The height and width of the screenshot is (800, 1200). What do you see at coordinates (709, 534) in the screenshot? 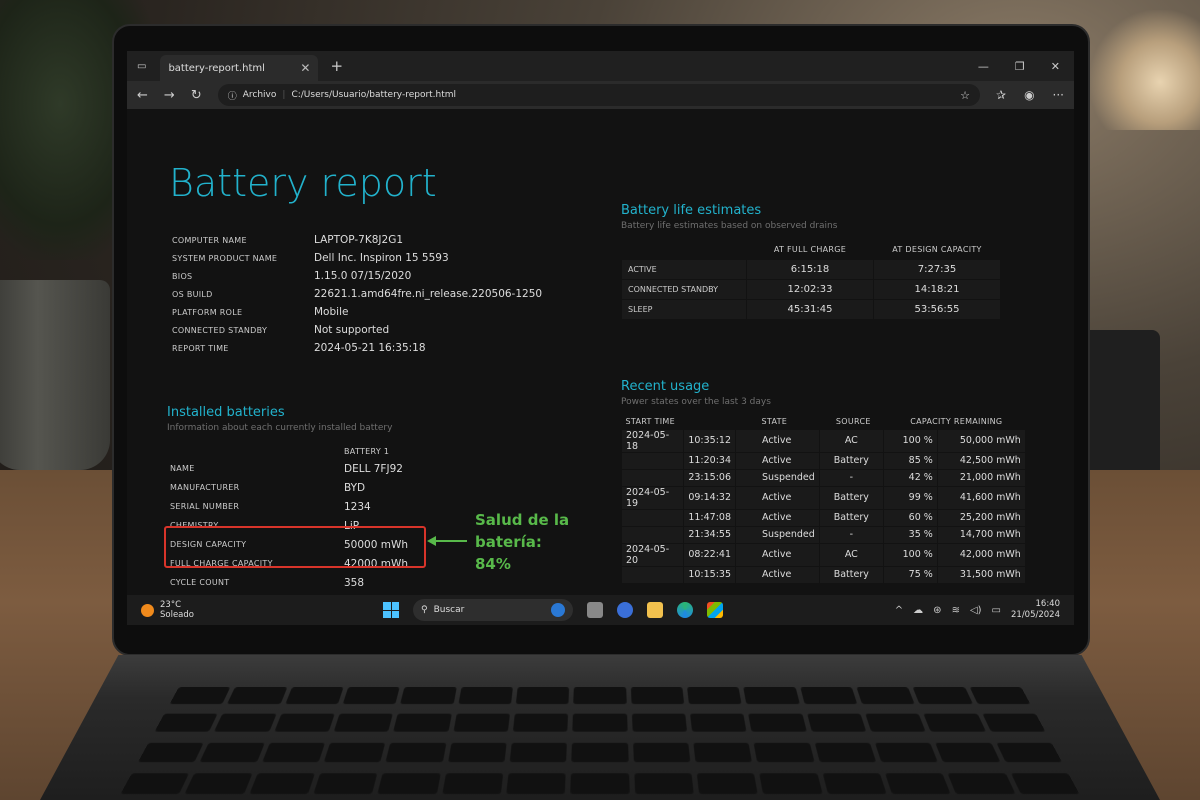
I see `usage-time: 21:34:55` at bounding box center [709, 534].